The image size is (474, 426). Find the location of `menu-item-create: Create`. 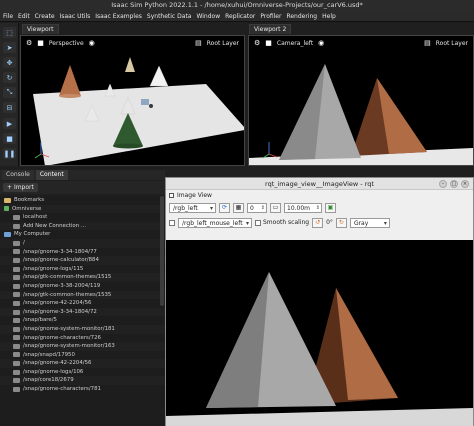

menu-item-create: Create is located at coordinates (45, 16).